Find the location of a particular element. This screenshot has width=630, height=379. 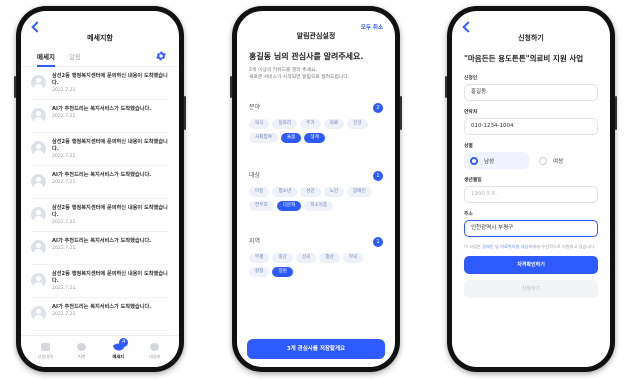

keyword-chip: 저소득층 is located at coordinates (319, 206).